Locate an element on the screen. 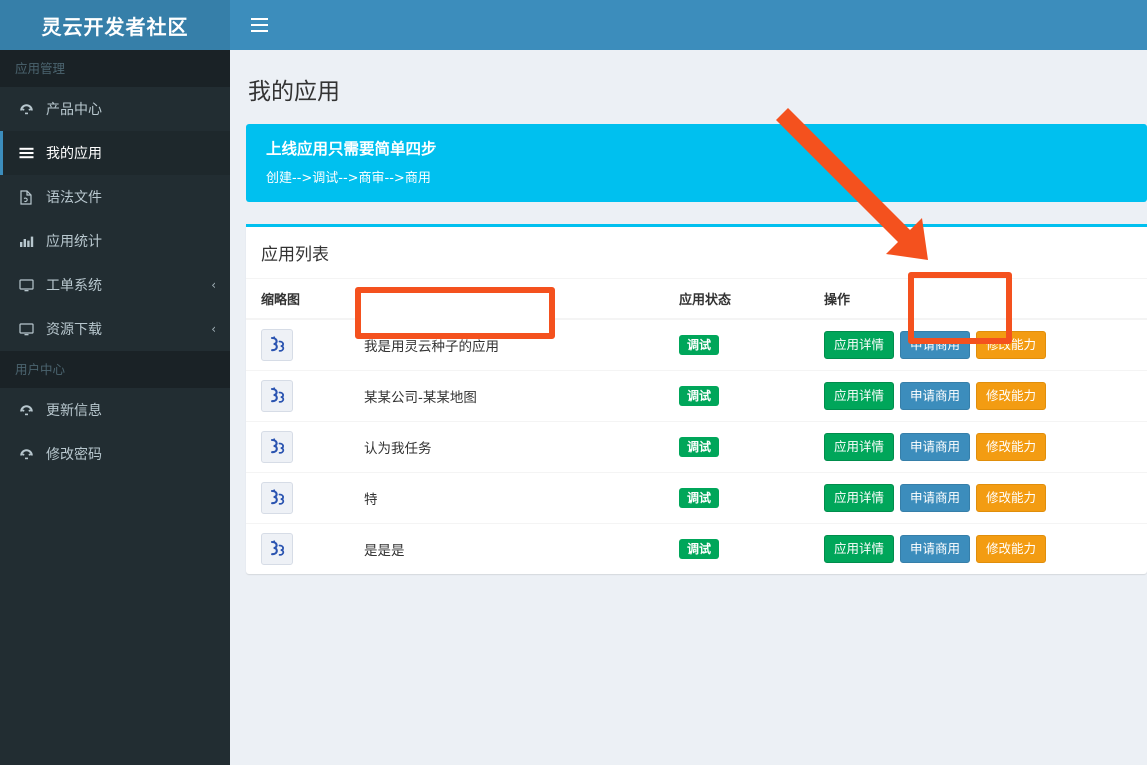  sidebar-item-label: 我的应用 is located at coordinates (74, 154).